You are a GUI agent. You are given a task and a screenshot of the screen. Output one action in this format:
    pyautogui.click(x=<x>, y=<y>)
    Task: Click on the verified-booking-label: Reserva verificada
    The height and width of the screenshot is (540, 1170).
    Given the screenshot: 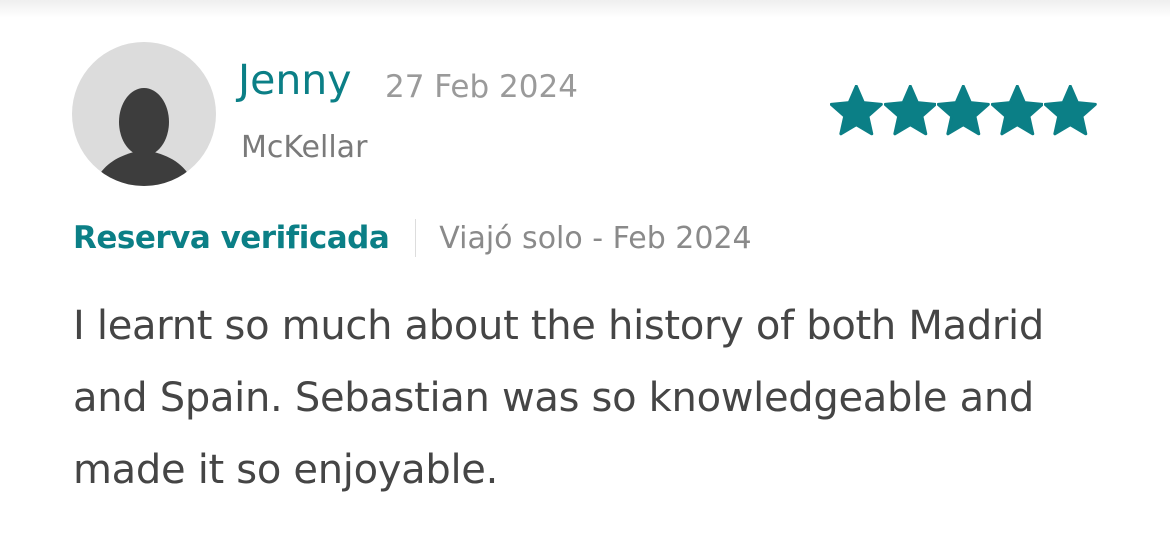 What is the action you would take?
    pyautogui.click(x=231, y=238)
    